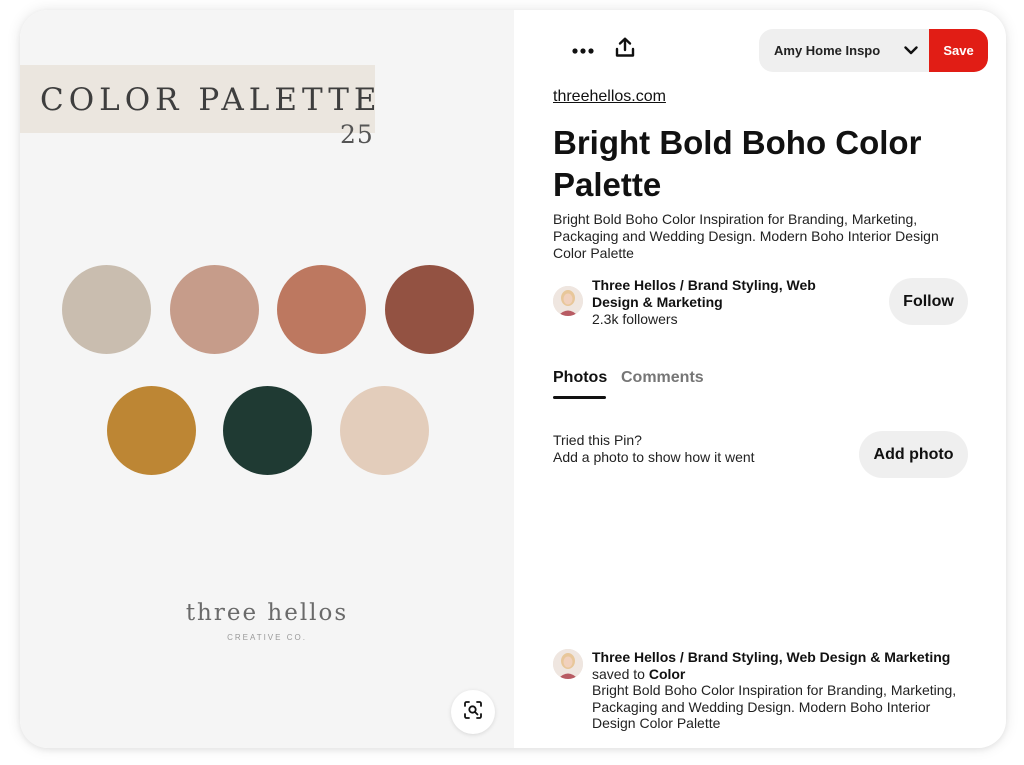 The image size is (1024, 765). Describe the element at coordinates (579, 397) in the screenshot. I see `active-tab-indicator` at that location.